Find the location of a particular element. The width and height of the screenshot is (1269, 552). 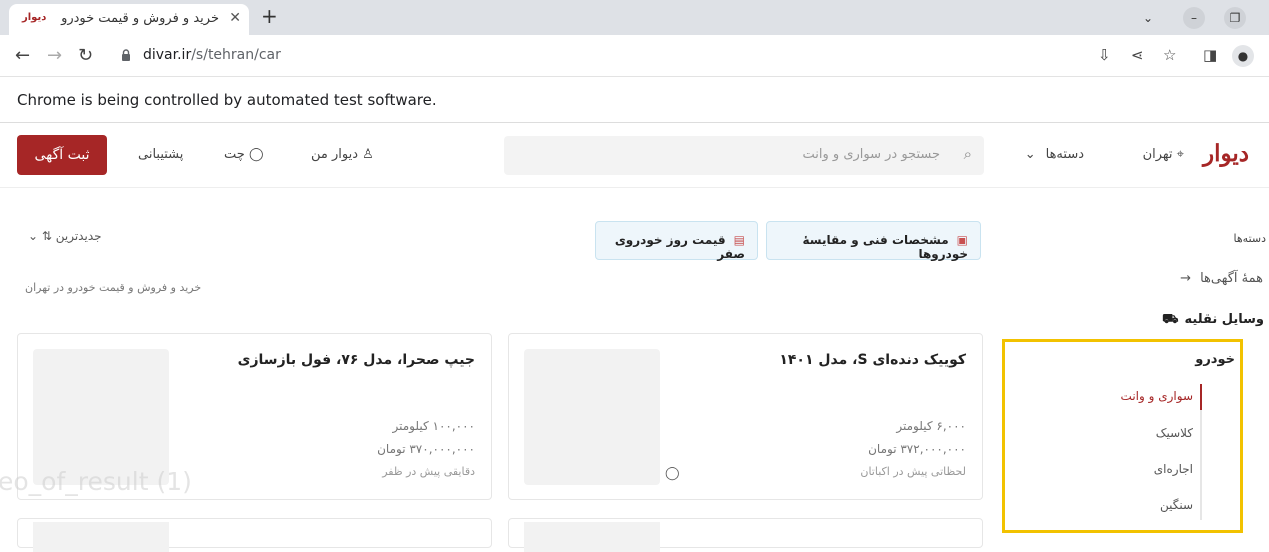

listing-time: لحظاتی پیش در اکباتان is located at coordinates (913, 471).